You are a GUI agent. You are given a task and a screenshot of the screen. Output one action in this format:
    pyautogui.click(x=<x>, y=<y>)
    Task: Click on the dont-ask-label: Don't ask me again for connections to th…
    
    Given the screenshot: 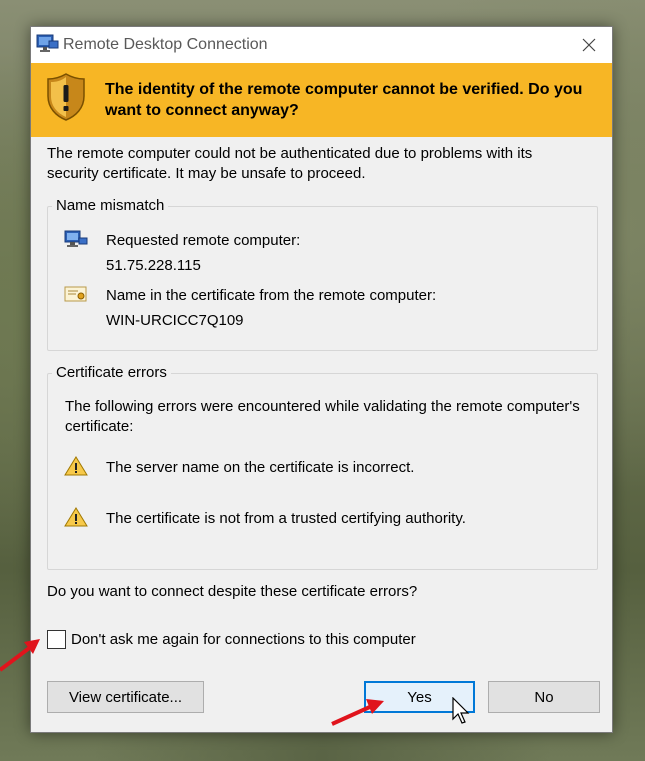 What is the action you would take?
    pyautogui.click(x=243, y=639)
    